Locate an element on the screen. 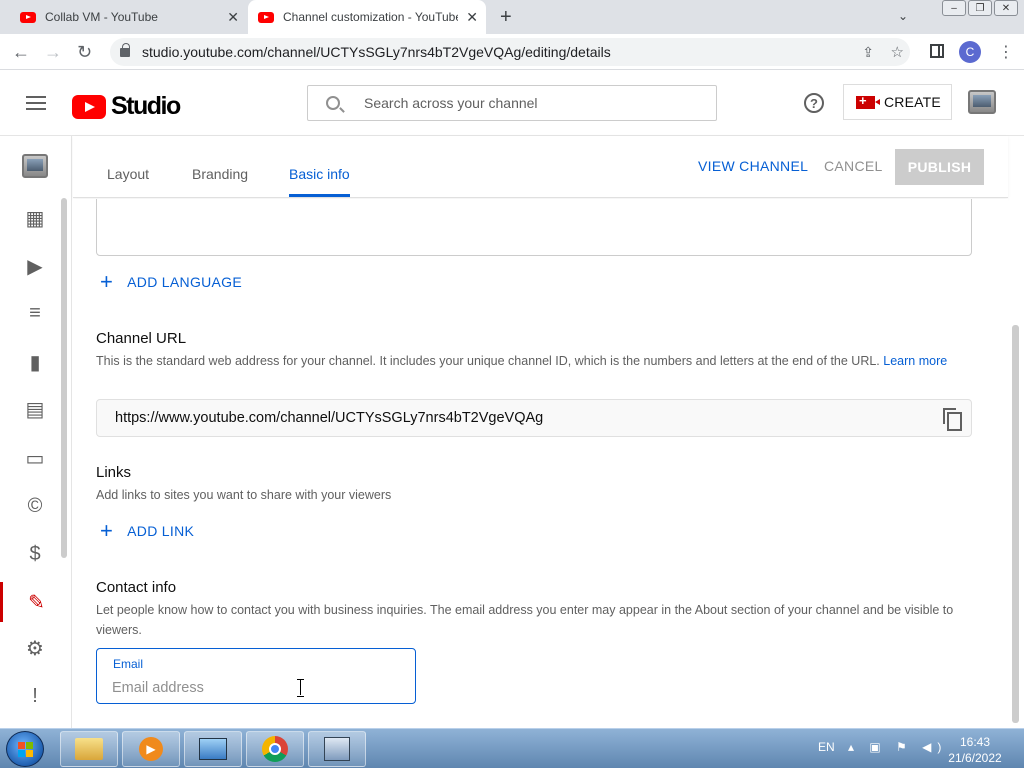 The height and width of the screenshot is (768, 1024). comments-icon: ▤ is located at coordinates (35, 409).